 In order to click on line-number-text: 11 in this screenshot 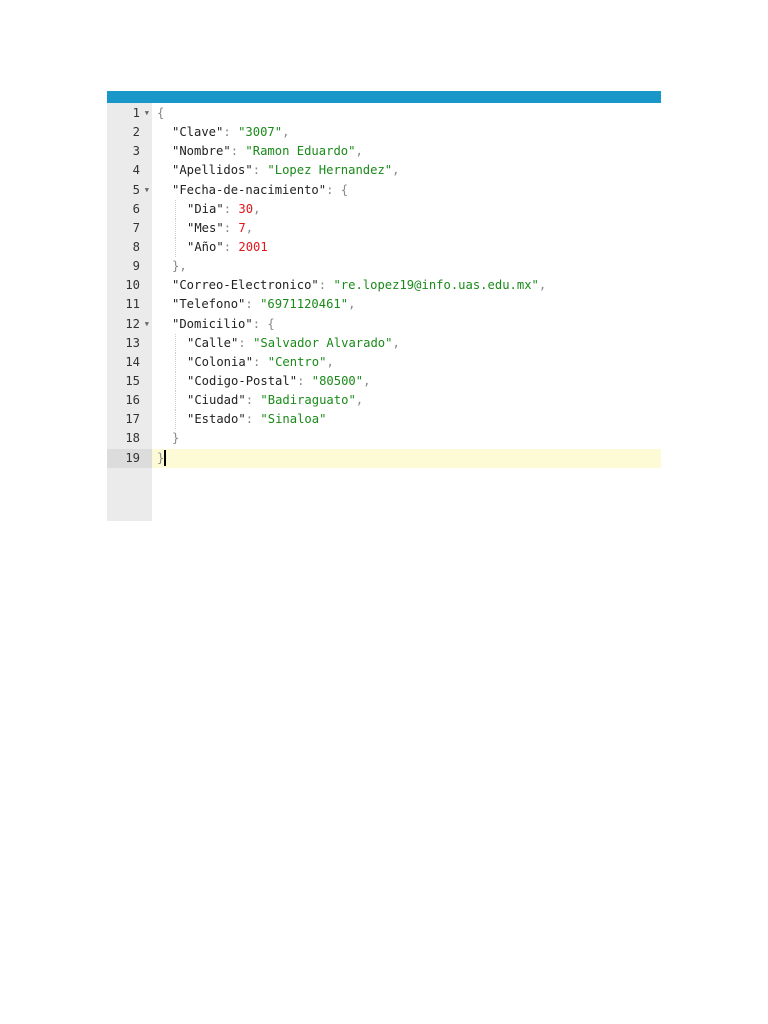, I will do `click(132, 304)`.